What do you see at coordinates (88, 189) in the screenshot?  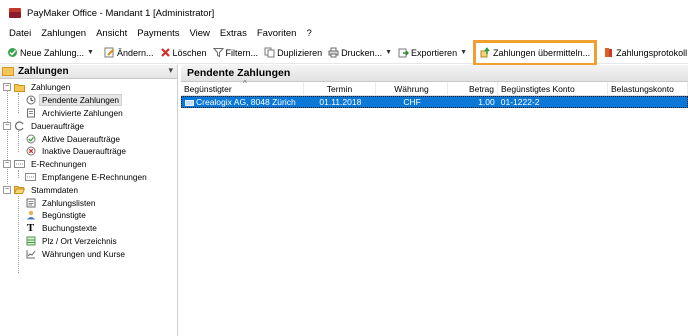 I see `tree-item-stammdaten: − Stammdaten` at bounding box center [88, 189].